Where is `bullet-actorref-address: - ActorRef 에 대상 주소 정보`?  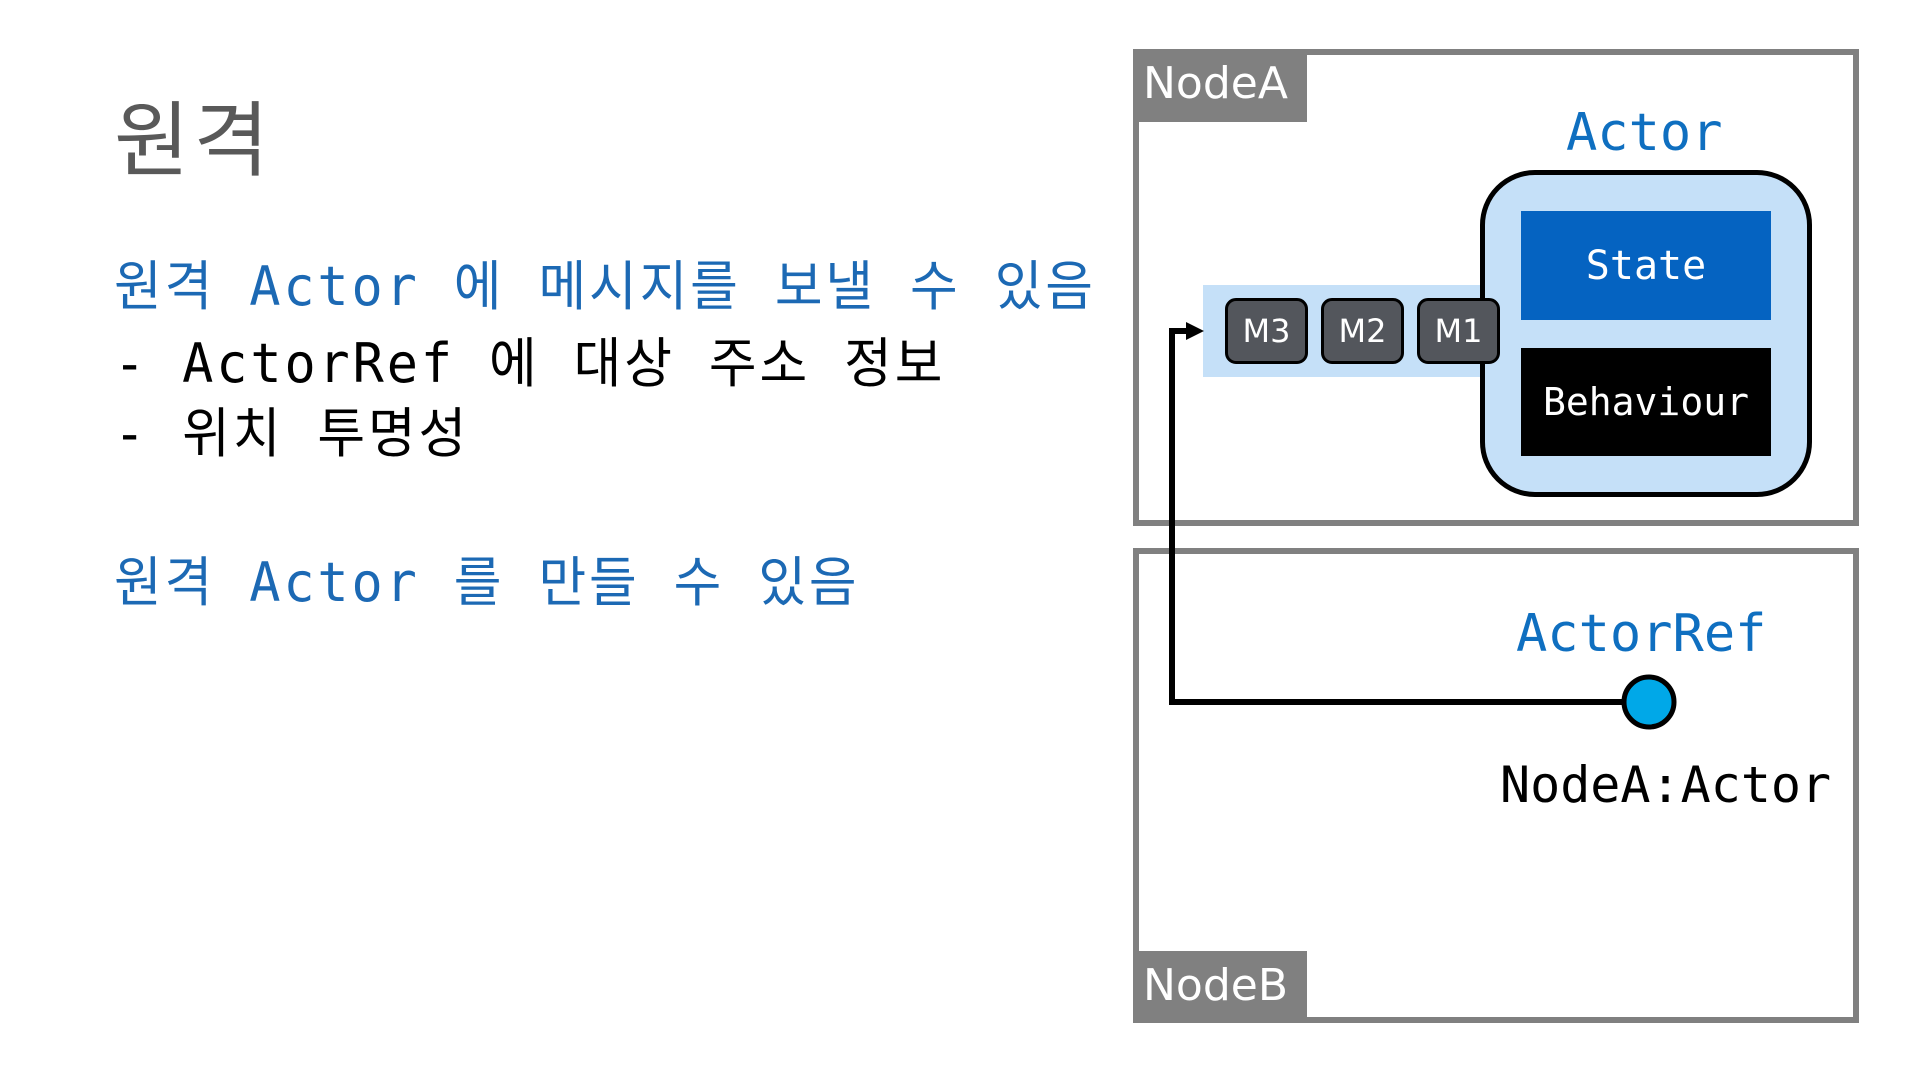 bullet-actorref-address: - ActorRef 에 대상 주소 정보 is located at coordinates (530, 363).